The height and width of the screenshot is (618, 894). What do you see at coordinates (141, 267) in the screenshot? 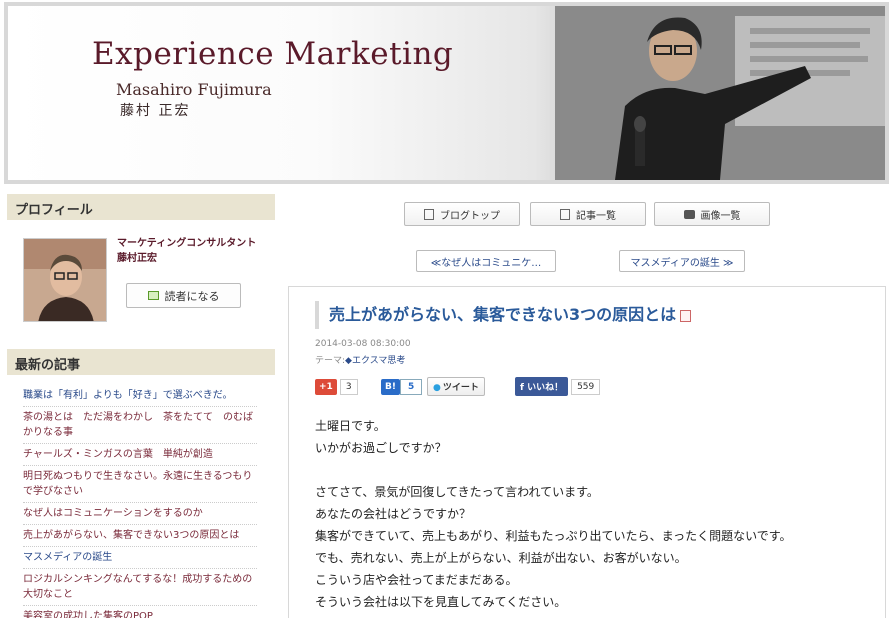
I see `profile-section: プロフィール マーケティングコンサルタント藤村正宏 読者になる` at bounding box center [141, 267].